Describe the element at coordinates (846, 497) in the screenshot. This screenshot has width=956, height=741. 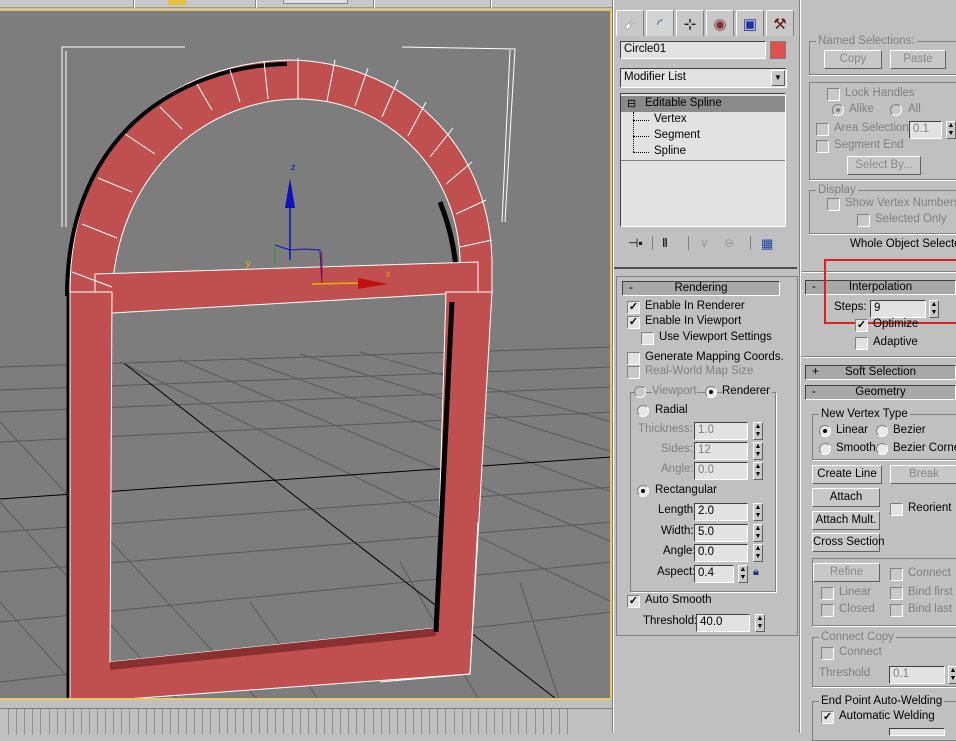
I see `attach-button: Attach` at that location.